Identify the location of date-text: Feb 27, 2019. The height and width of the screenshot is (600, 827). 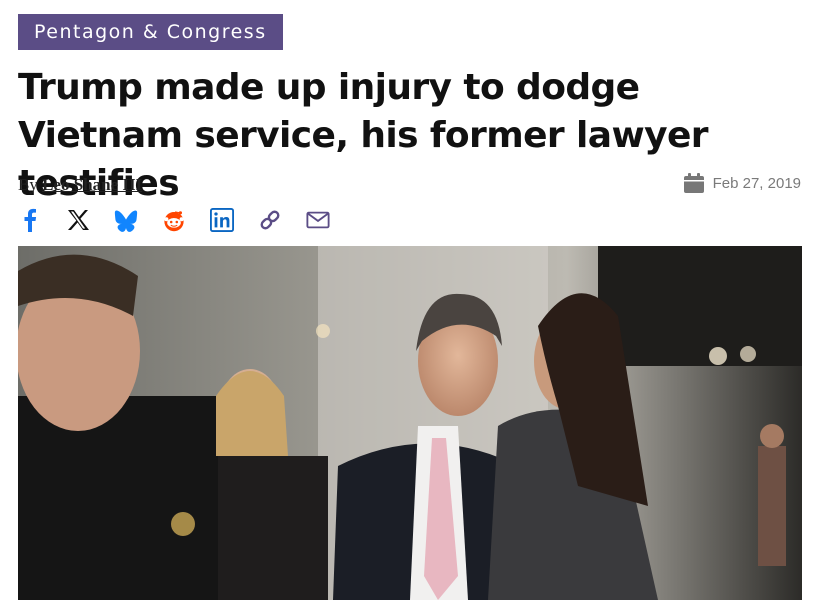
(756, 183).